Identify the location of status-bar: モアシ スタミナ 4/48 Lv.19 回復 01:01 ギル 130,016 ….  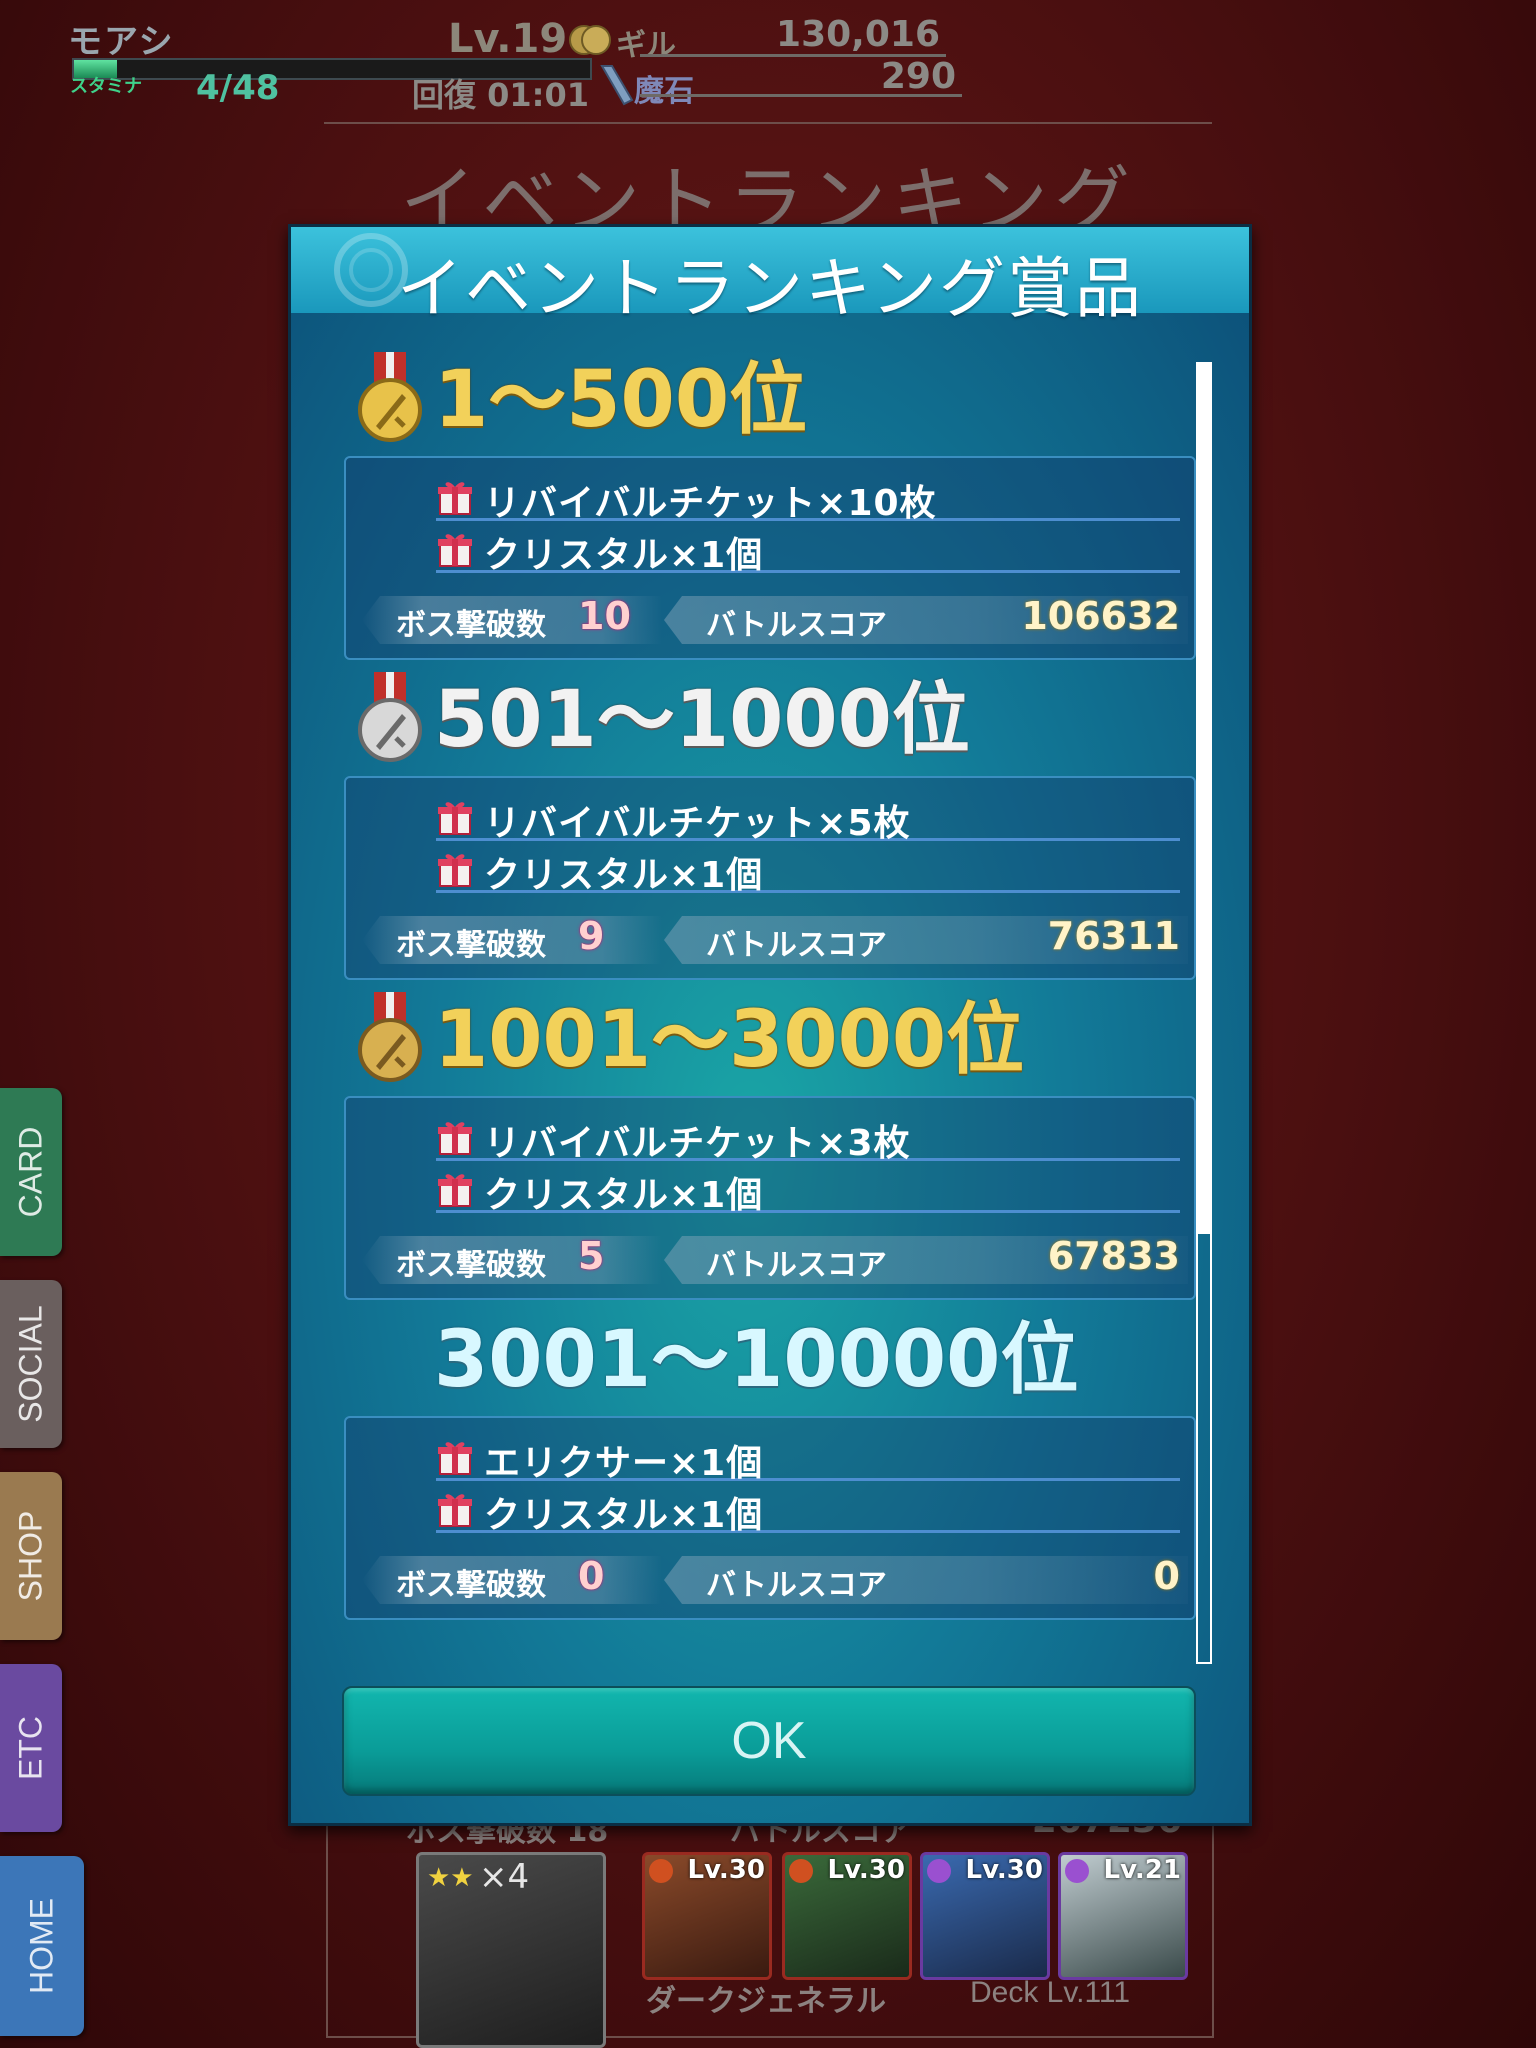
(768, 60).